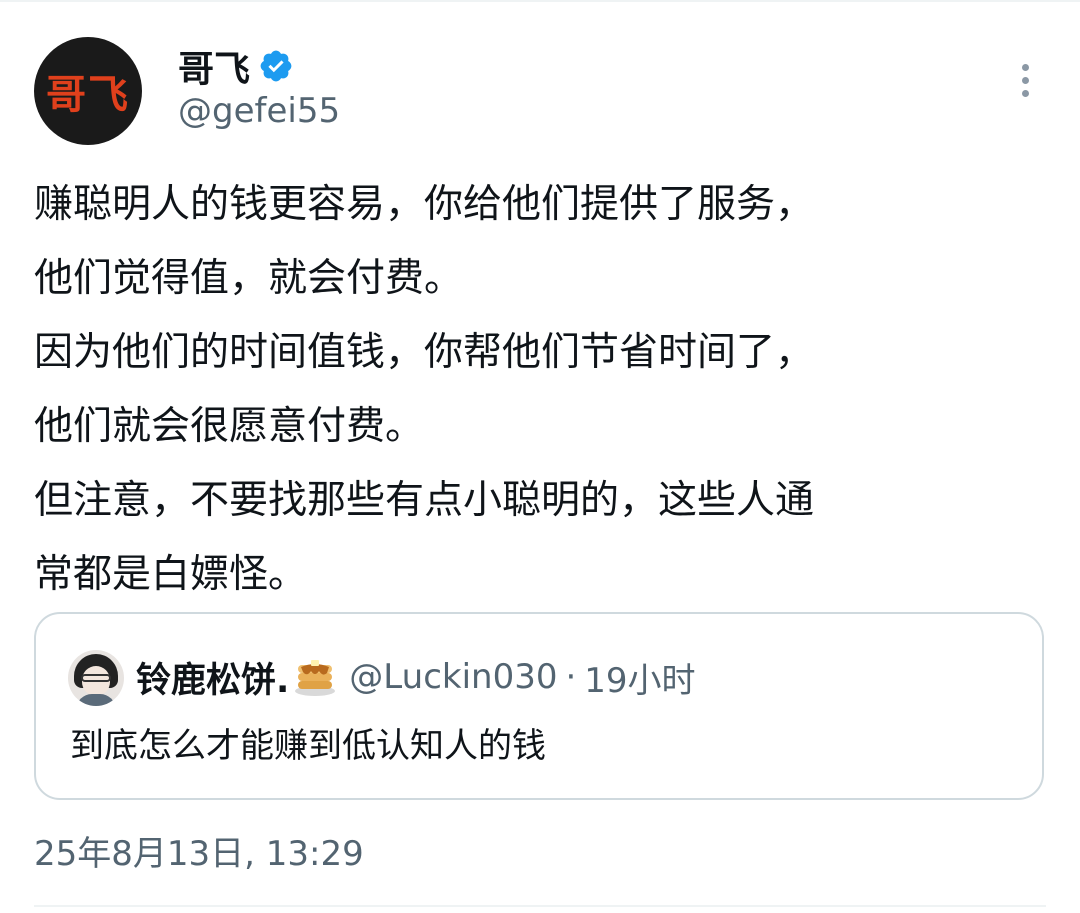 The width and height of the screenshot is (1080, 913). What do you see at coordinates (315, 677) in the screenshot?
I see `pancake-icon` at bounding box center [315, 677].